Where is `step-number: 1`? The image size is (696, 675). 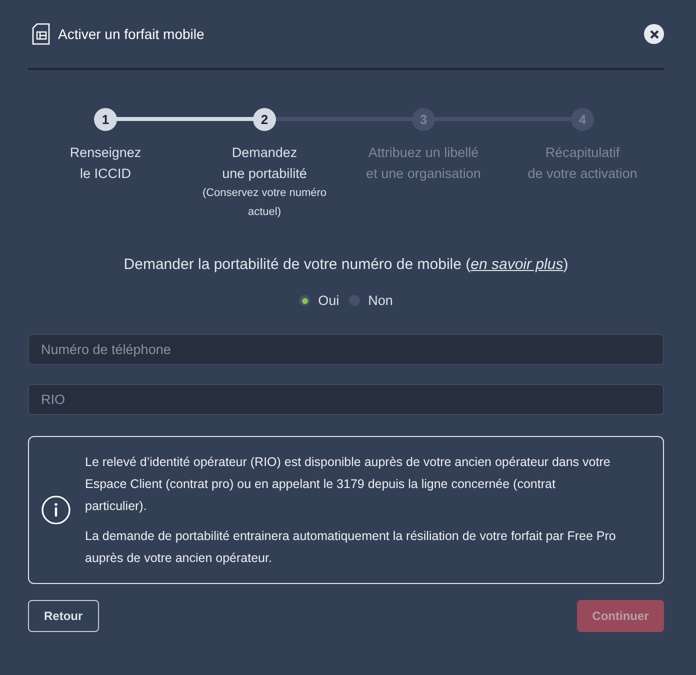 step-number: 1 is located at coordinates (105, 119).